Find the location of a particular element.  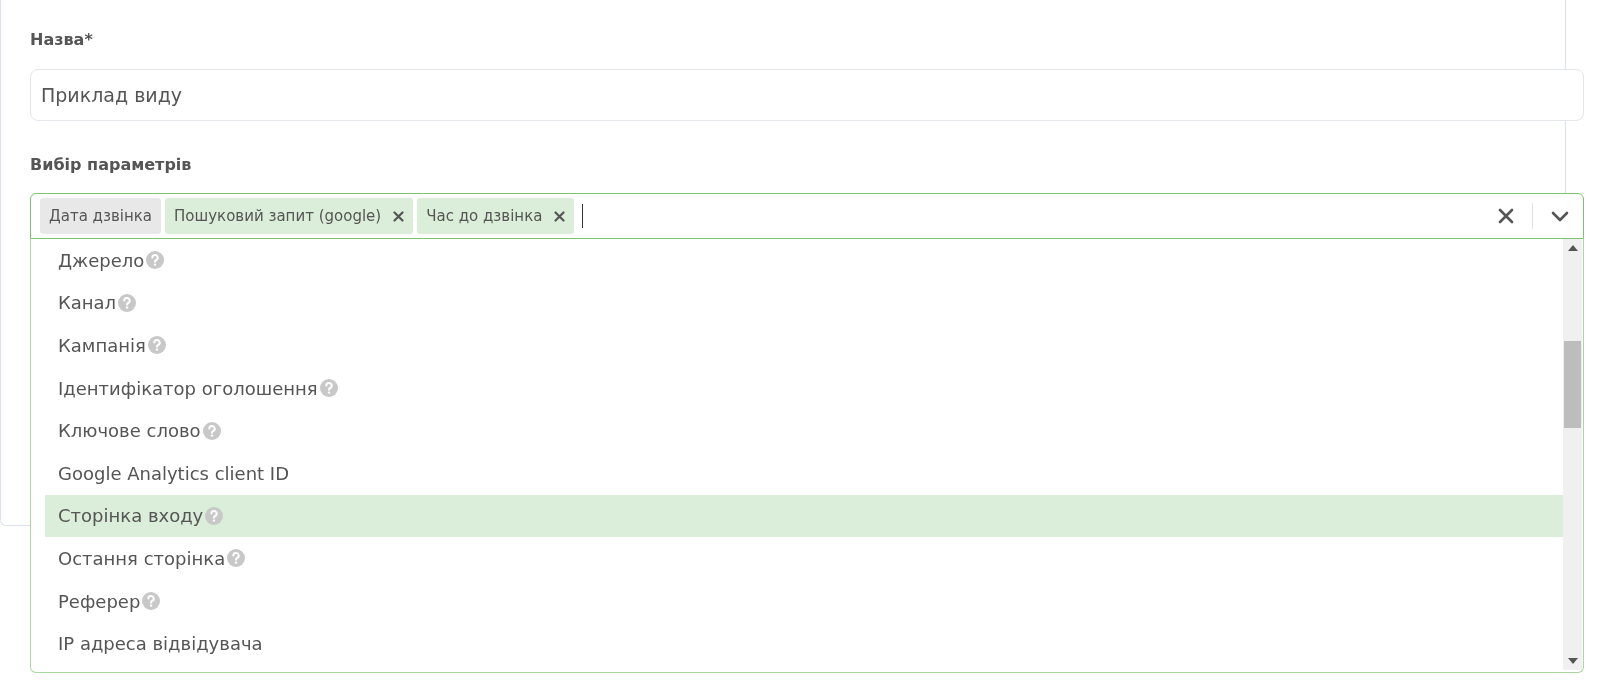

dropdown-option: Ключове слово is located at coordinates (804, 430).